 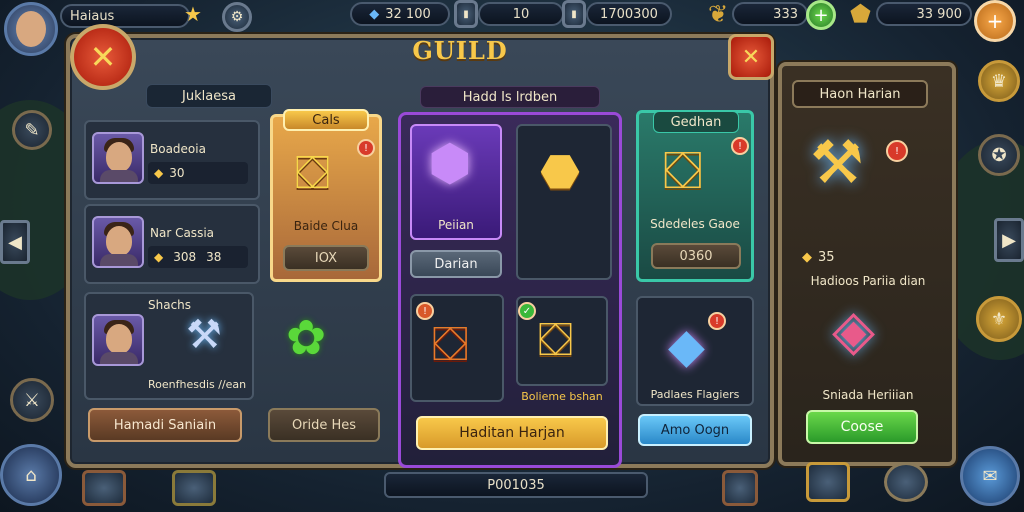 I want to click on member-name: Nar Cassia, so click(x=182, y=233).